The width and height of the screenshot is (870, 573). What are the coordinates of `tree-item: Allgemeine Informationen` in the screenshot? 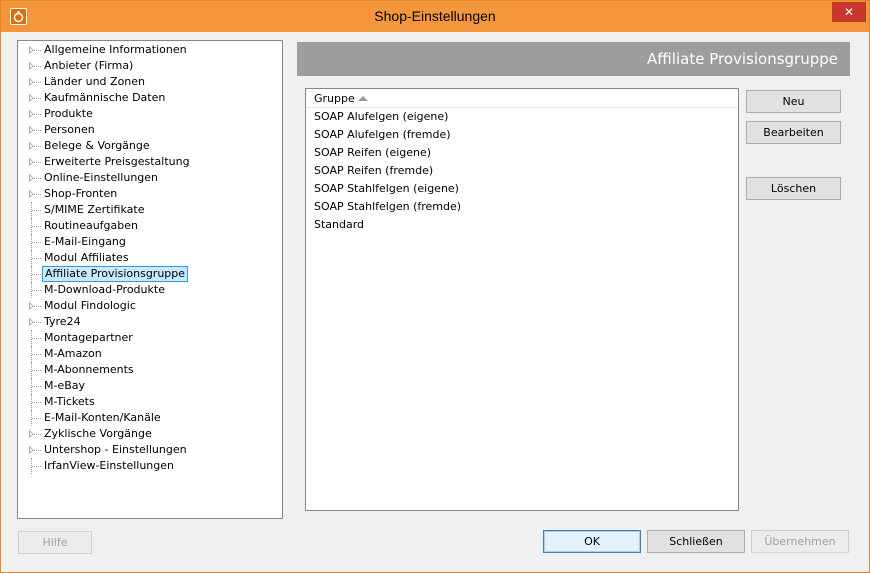 It's located at (150, 50).